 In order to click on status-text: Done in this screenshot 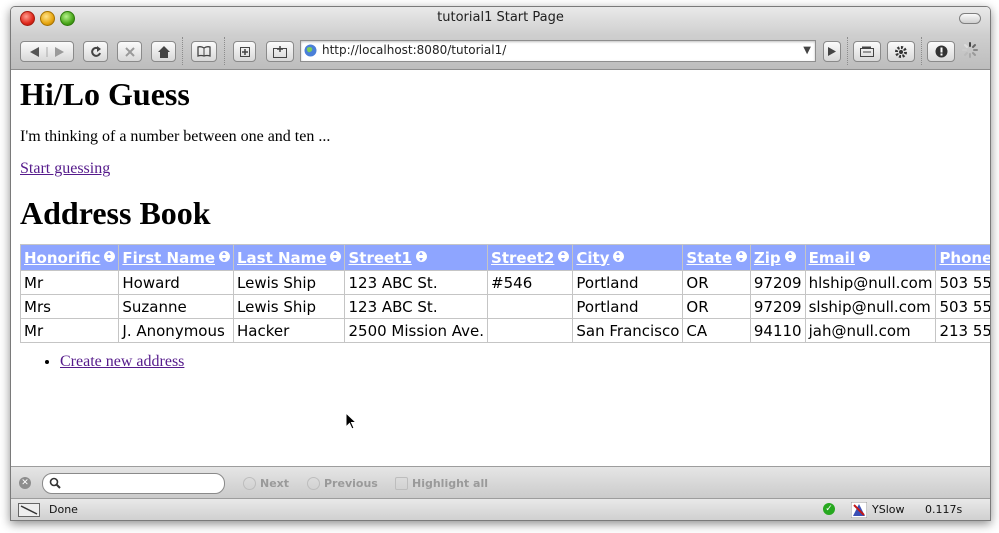, I will do `click(63, 509)`.